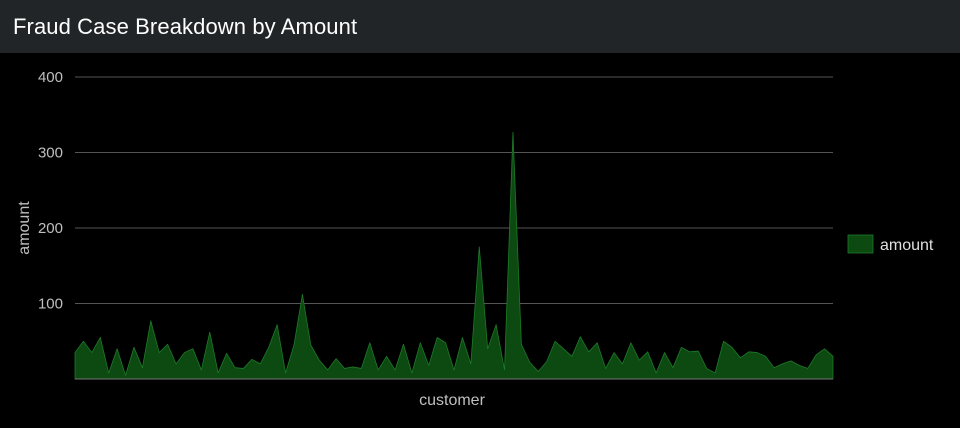  What do you see at coordinates (50, 304) in the screenshot?
I see `y-tick-label-100: 100` at bounding box center [50, 304].